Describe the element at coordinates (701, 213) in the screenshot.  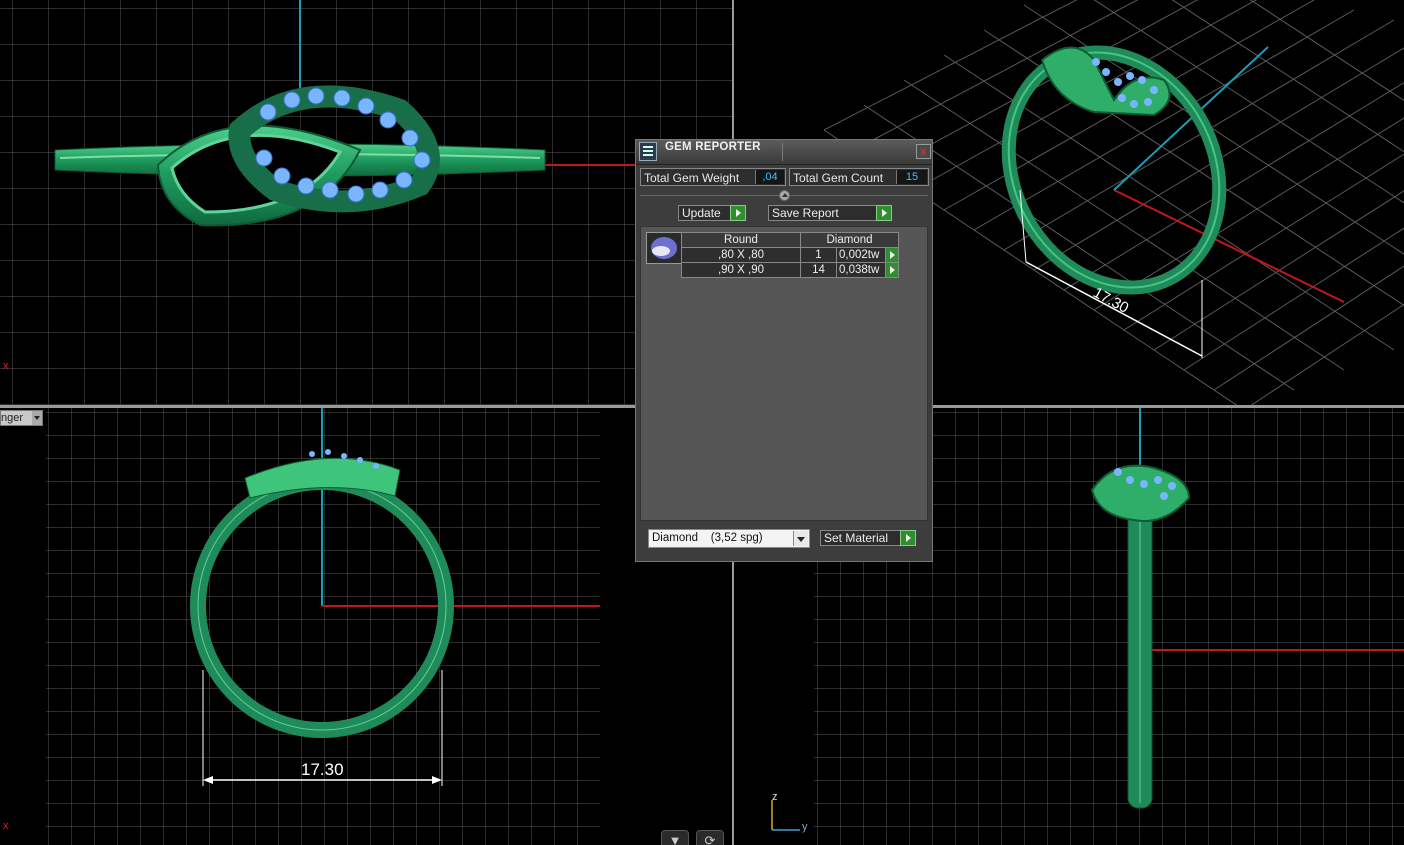
I see `update-button-label: Update` at that location.